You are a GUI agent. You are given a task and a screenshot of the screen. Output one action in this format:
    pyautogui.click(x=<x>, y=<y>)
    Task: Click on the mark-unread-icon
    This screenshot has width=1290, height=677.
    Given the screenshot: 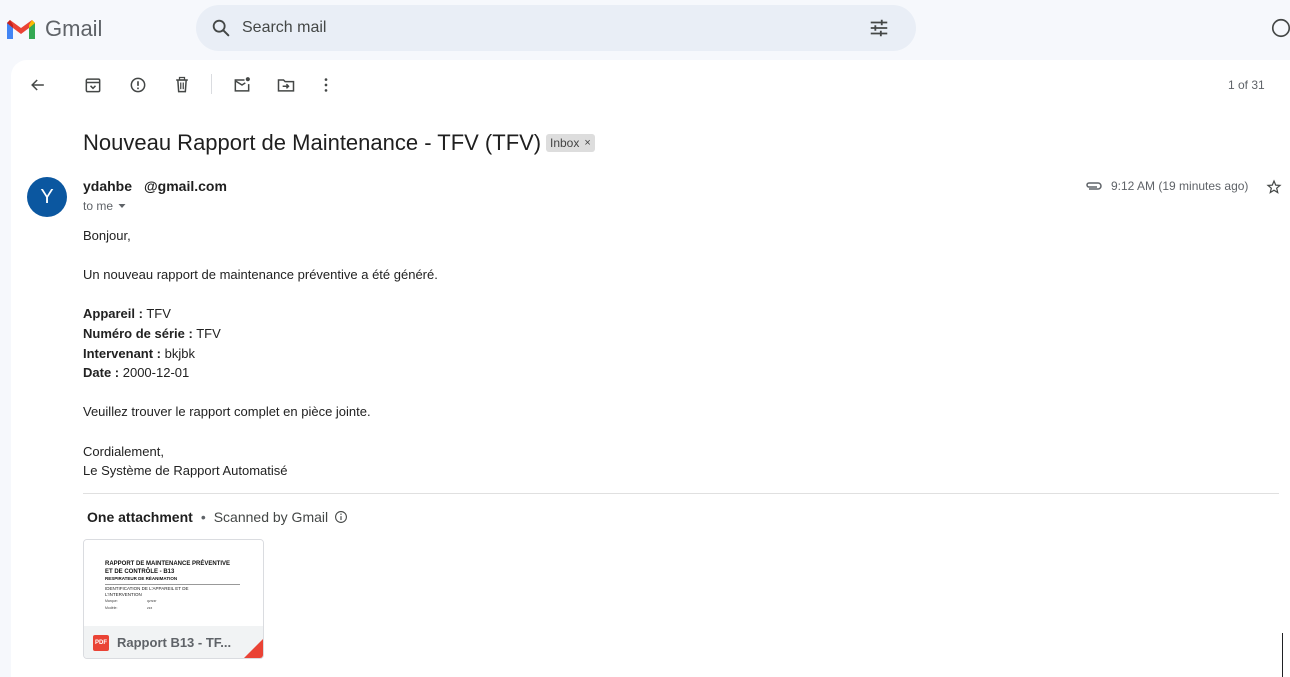 What is the action you would take?
    pyautogui.click(x=242, y=85)
    